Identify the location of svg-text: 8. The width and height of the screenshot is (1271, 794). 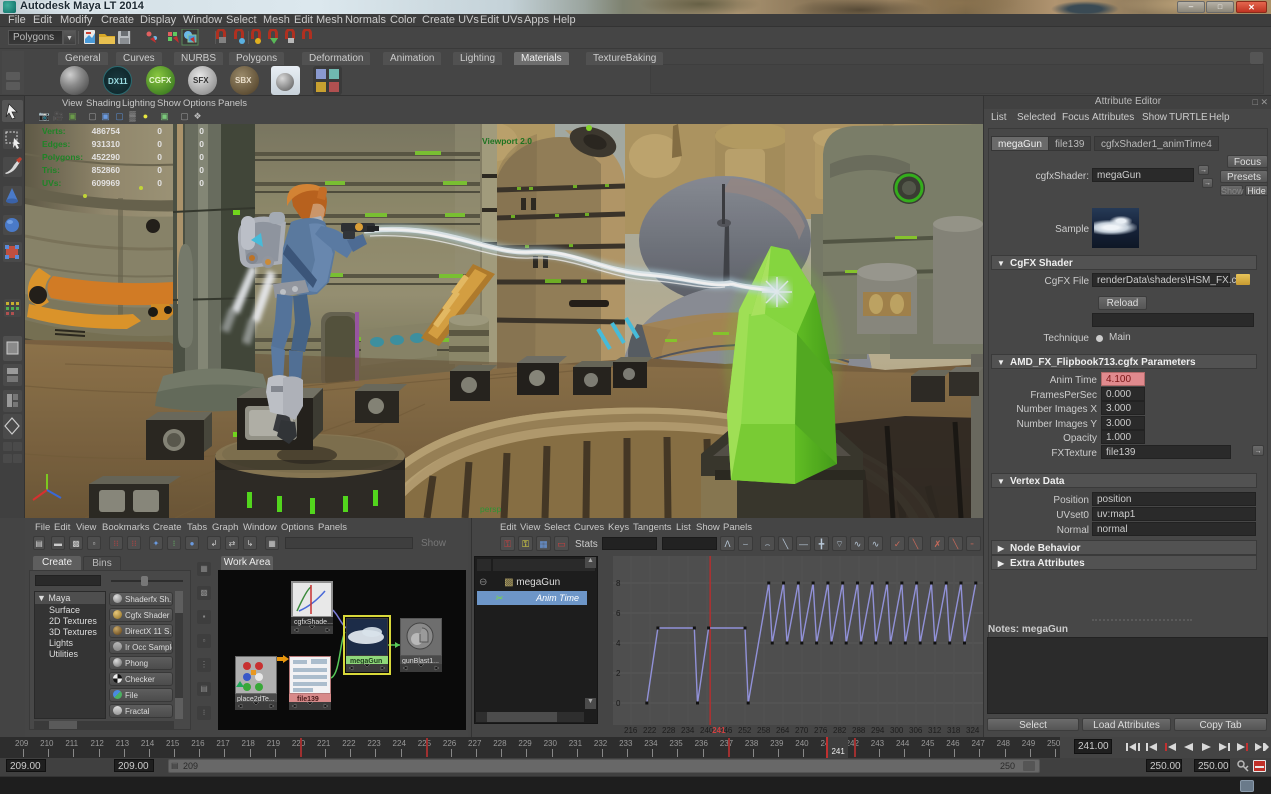
(618, 583).